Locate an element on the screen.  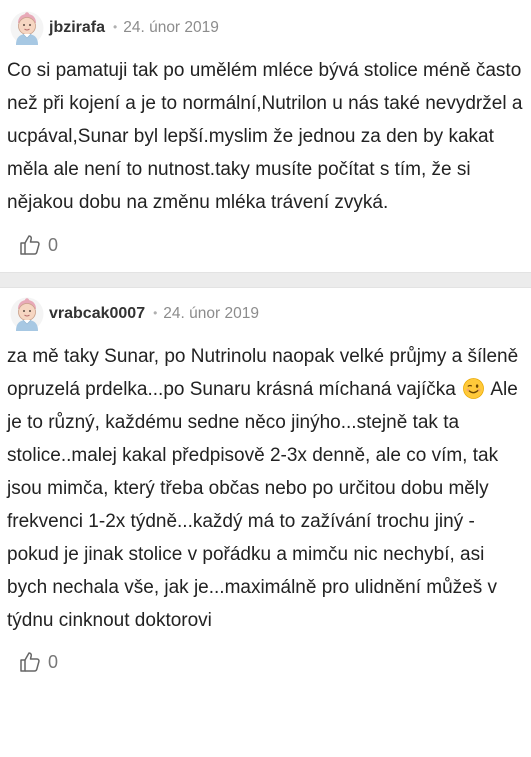
comment-divider is located at coordinates (265, 280).